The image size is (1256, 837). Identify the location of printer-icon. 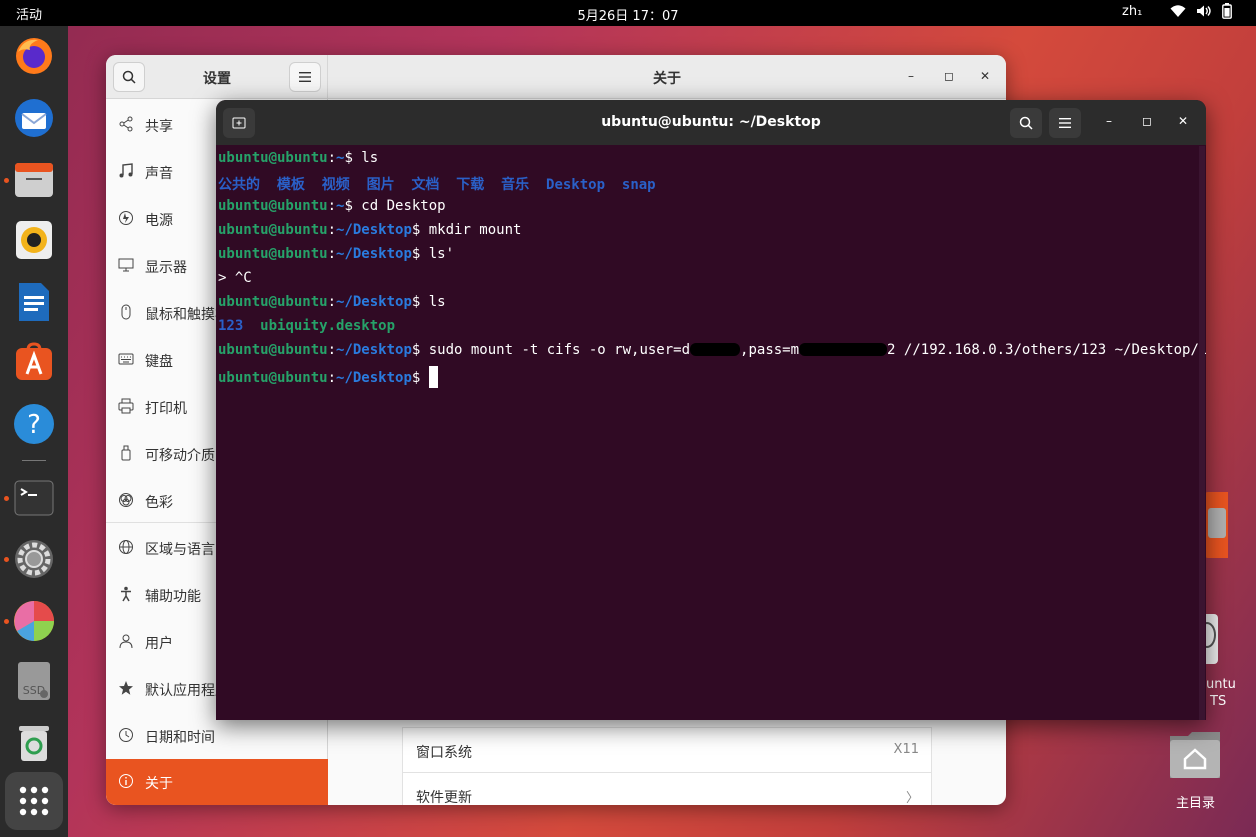
(126, 406).